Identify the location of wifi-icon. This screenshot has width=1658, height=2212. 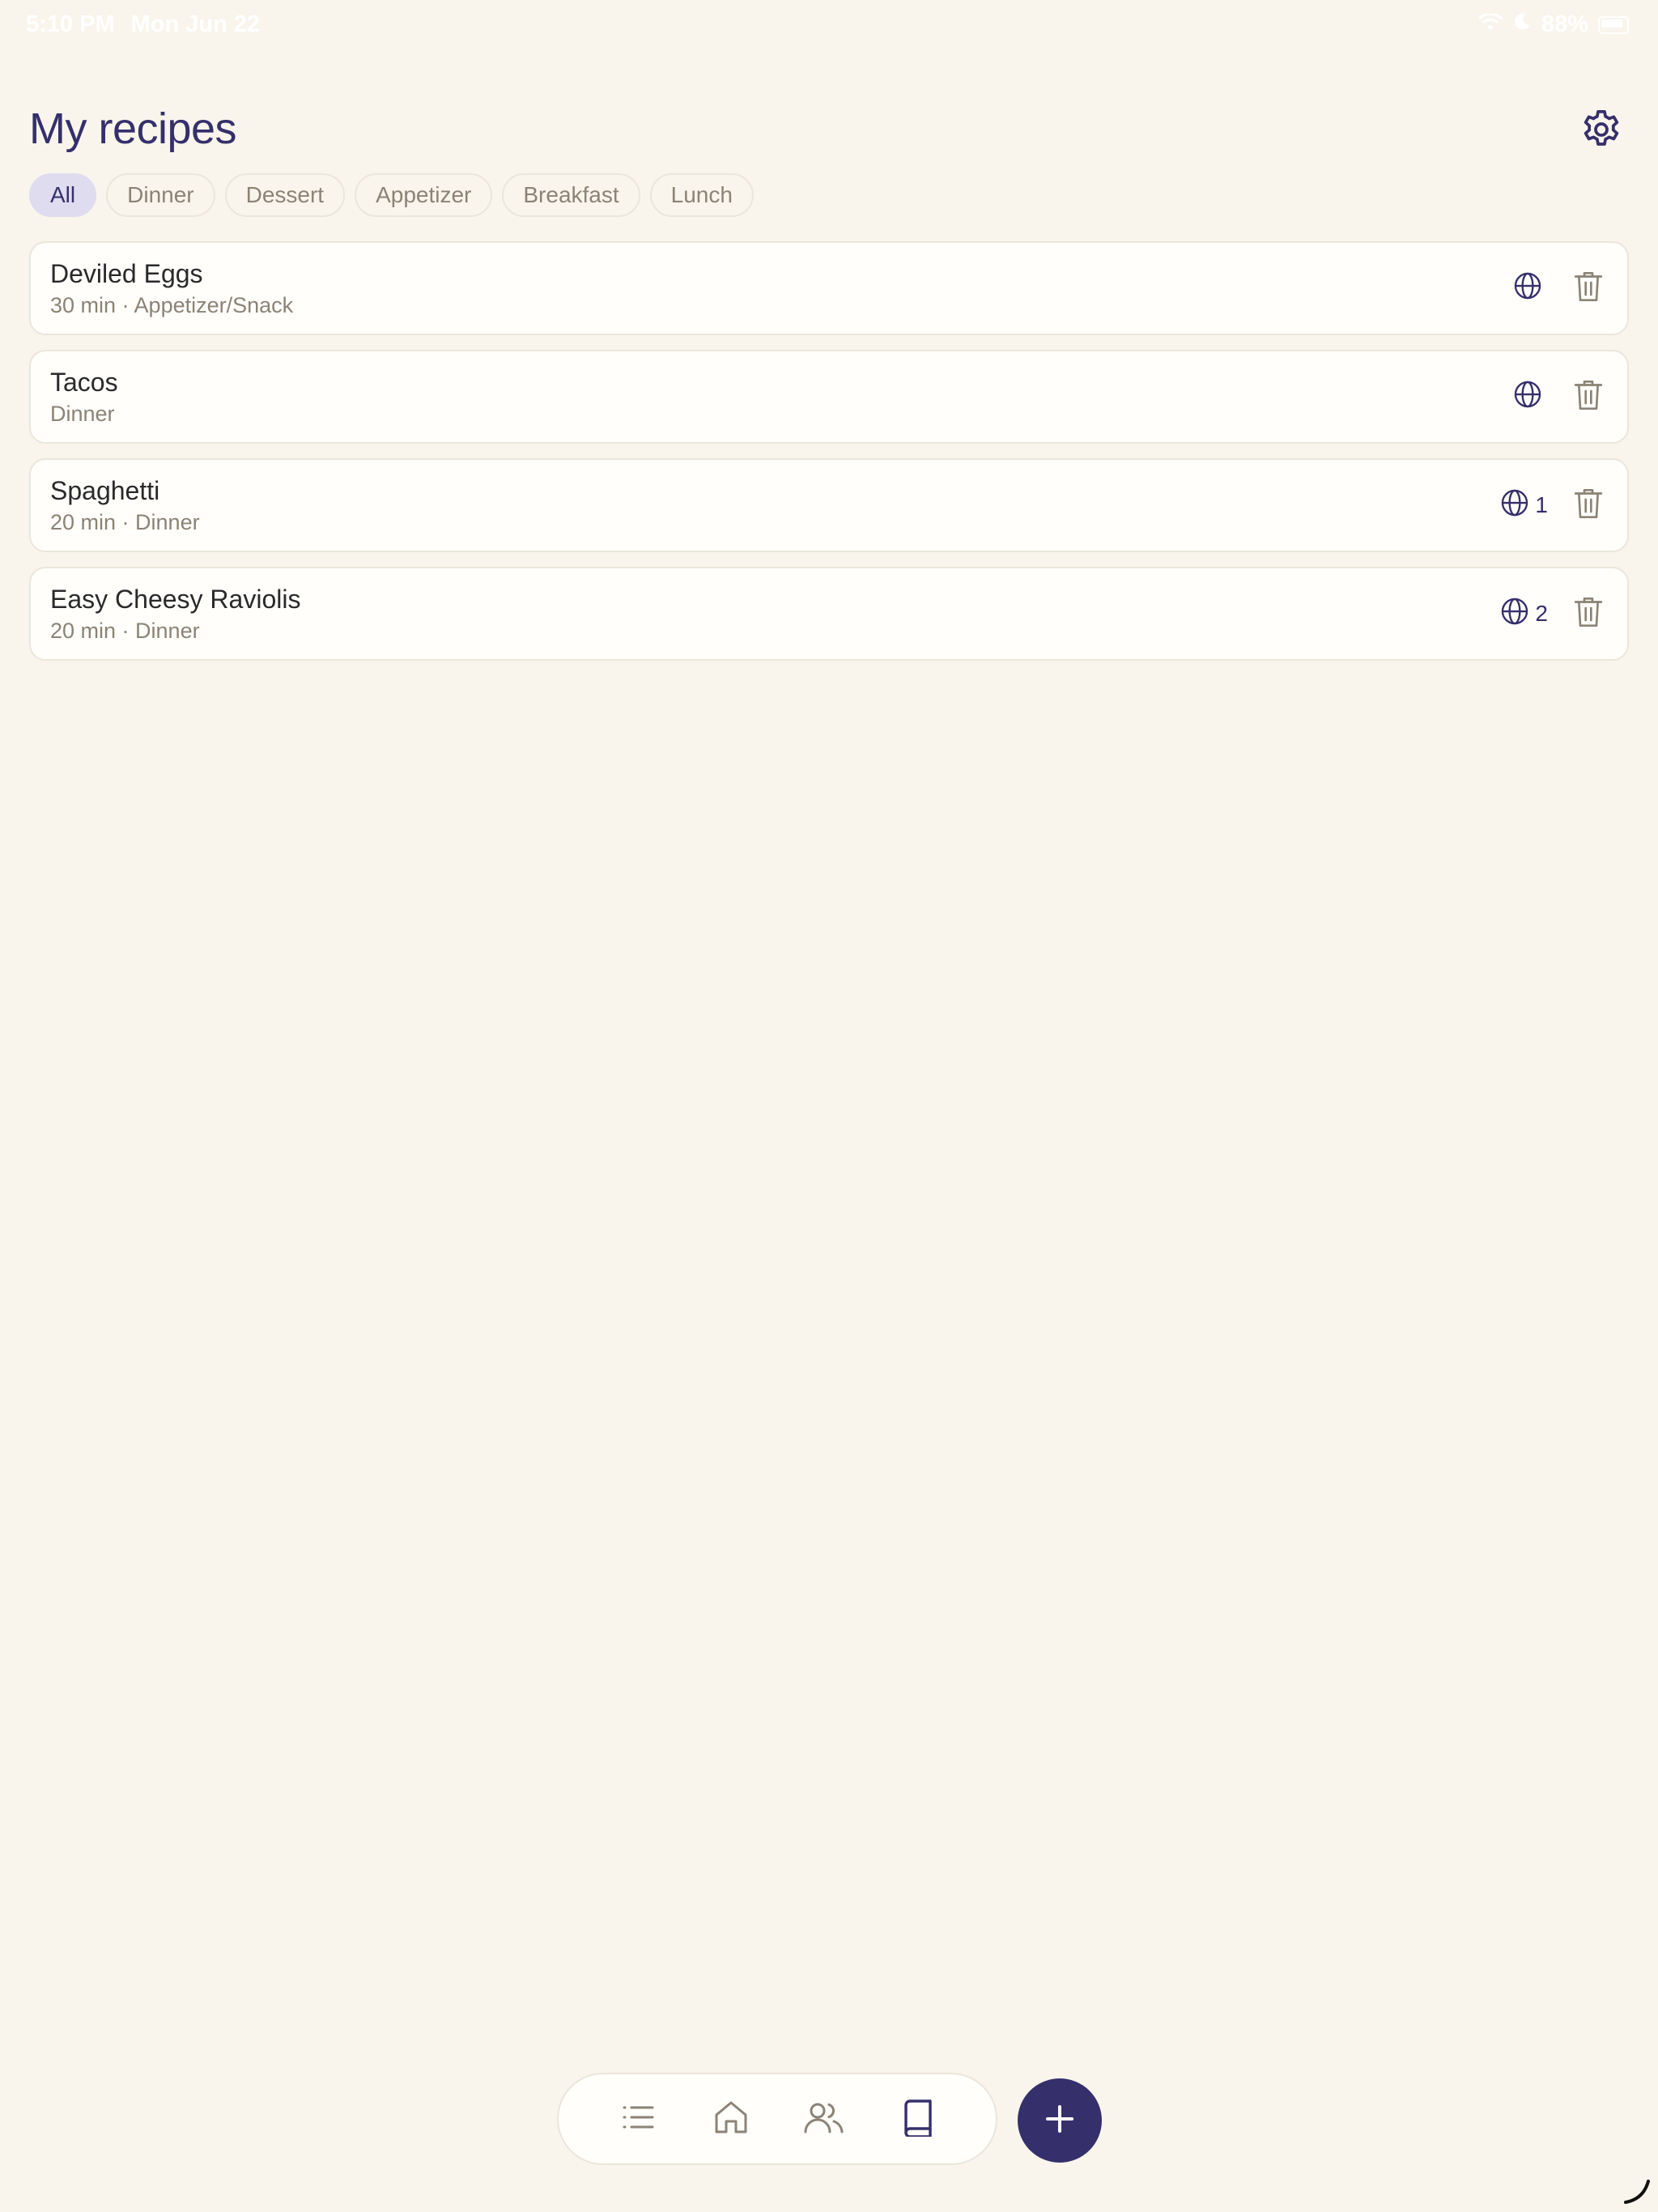
(1490, 25).